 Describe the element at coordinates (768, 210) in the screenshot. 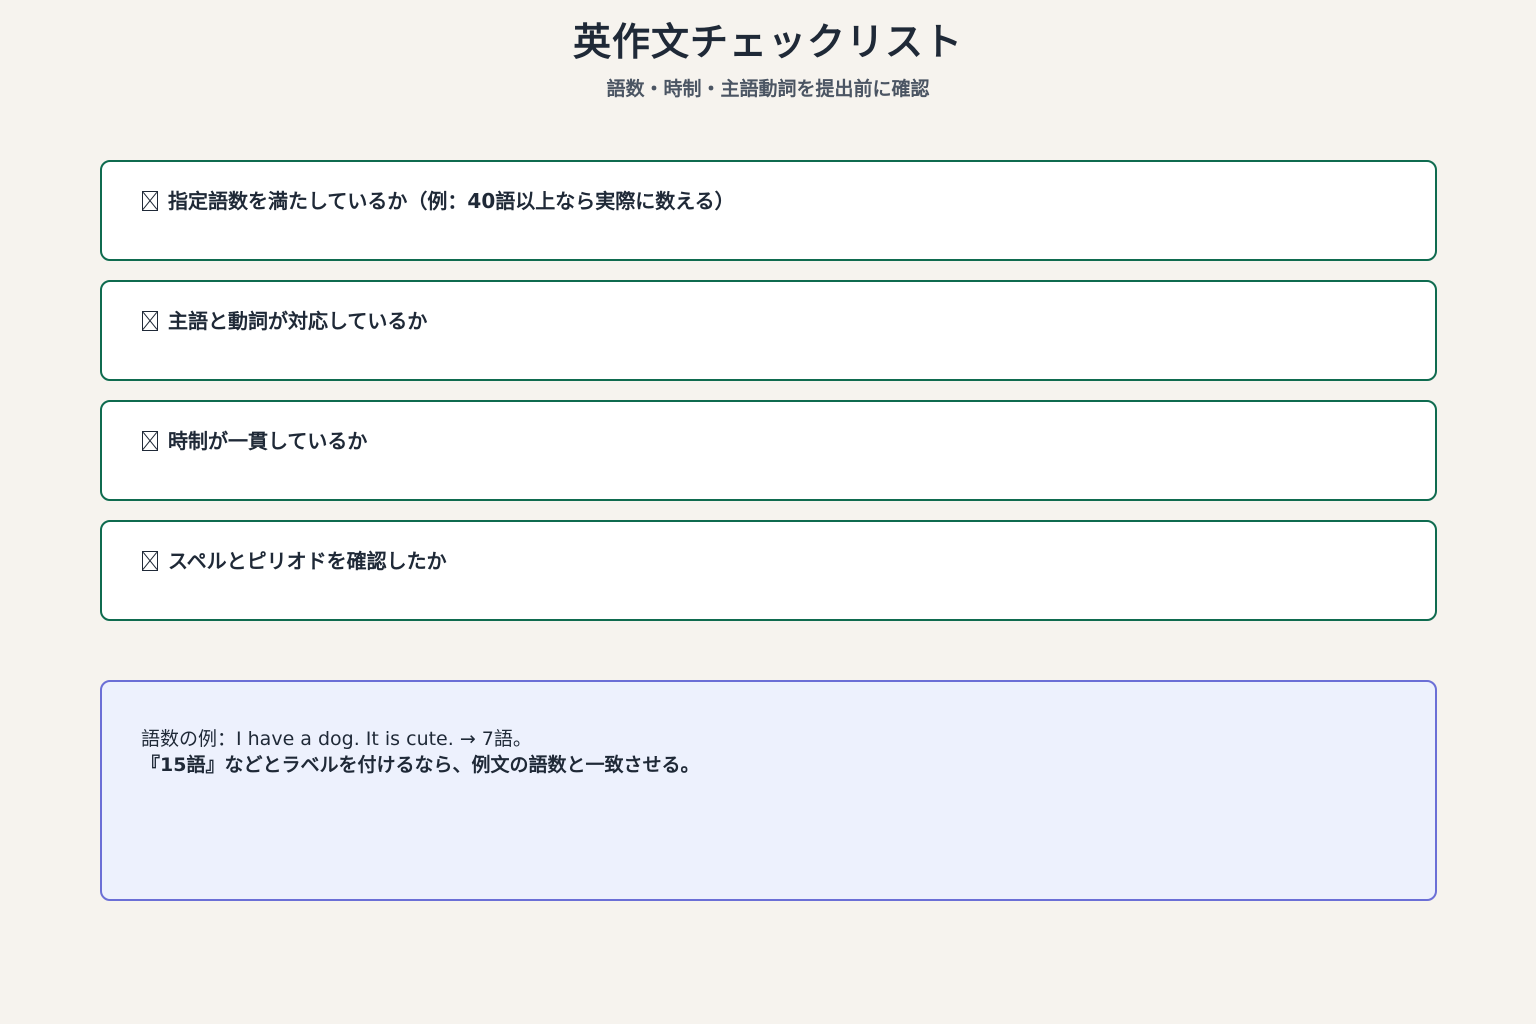

I see `checklist-item-word-count: 指定語数を満たしているか（例：40語以上なら実際に数える）` at that location.